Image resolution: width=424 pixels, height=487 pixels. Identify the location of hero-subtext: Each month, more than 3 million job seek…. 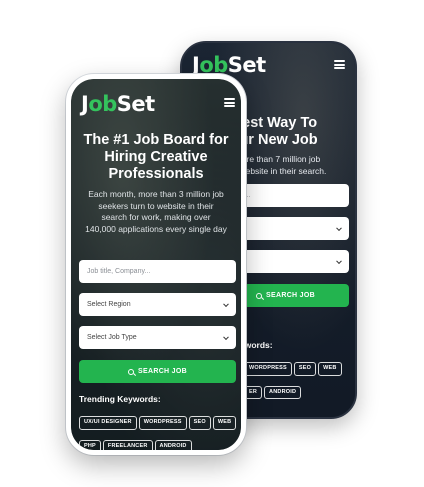
(156, 211).